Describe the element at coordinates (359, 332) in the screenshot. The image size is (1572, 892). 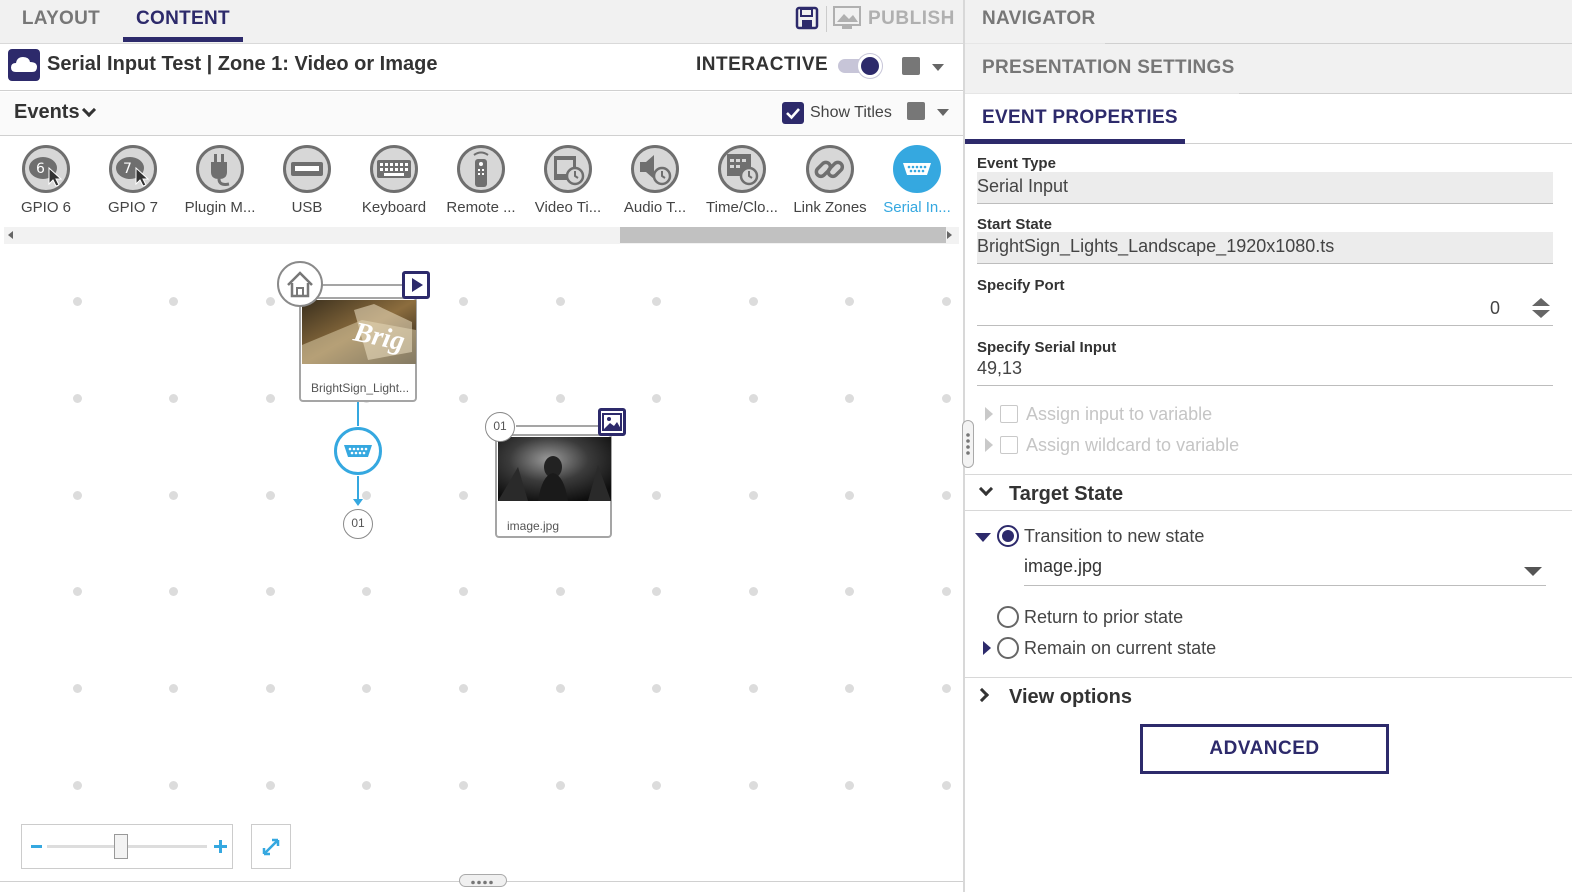
I see `video-thumbnail: Brig` at that location.